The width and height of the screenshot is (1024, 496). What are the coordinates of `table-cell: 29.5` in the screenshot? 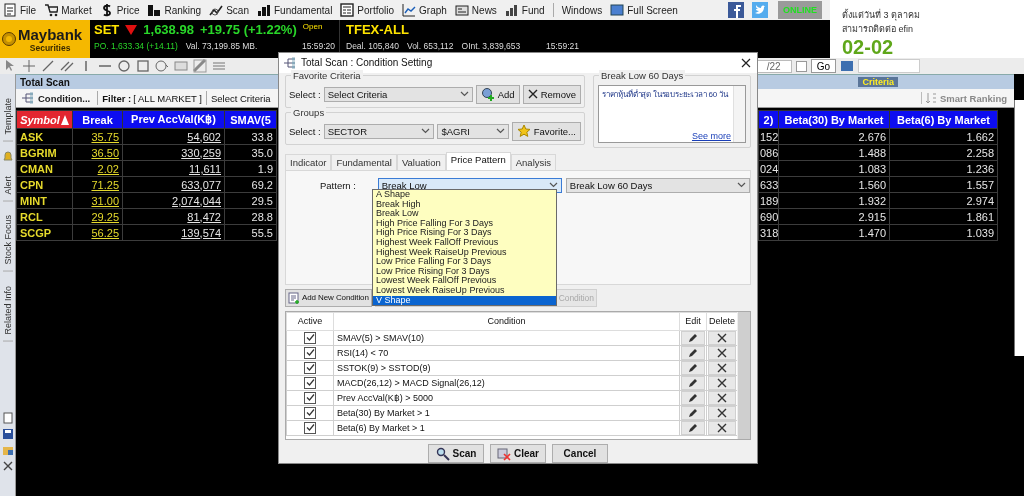 It's located at (250, 200).